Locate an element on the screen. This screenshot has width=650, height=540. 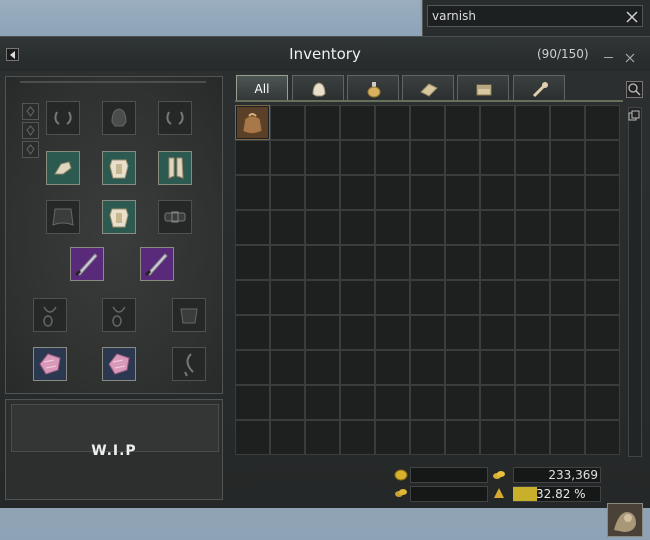
equip-slot-cape is located at coordinates (63, 217).